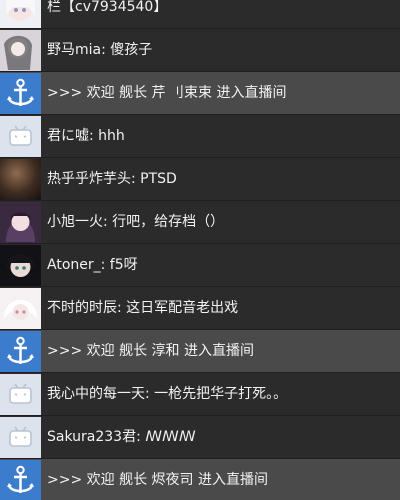  I want to click on chat-message-row: Atoner_: f5呀, so click(200, 265).